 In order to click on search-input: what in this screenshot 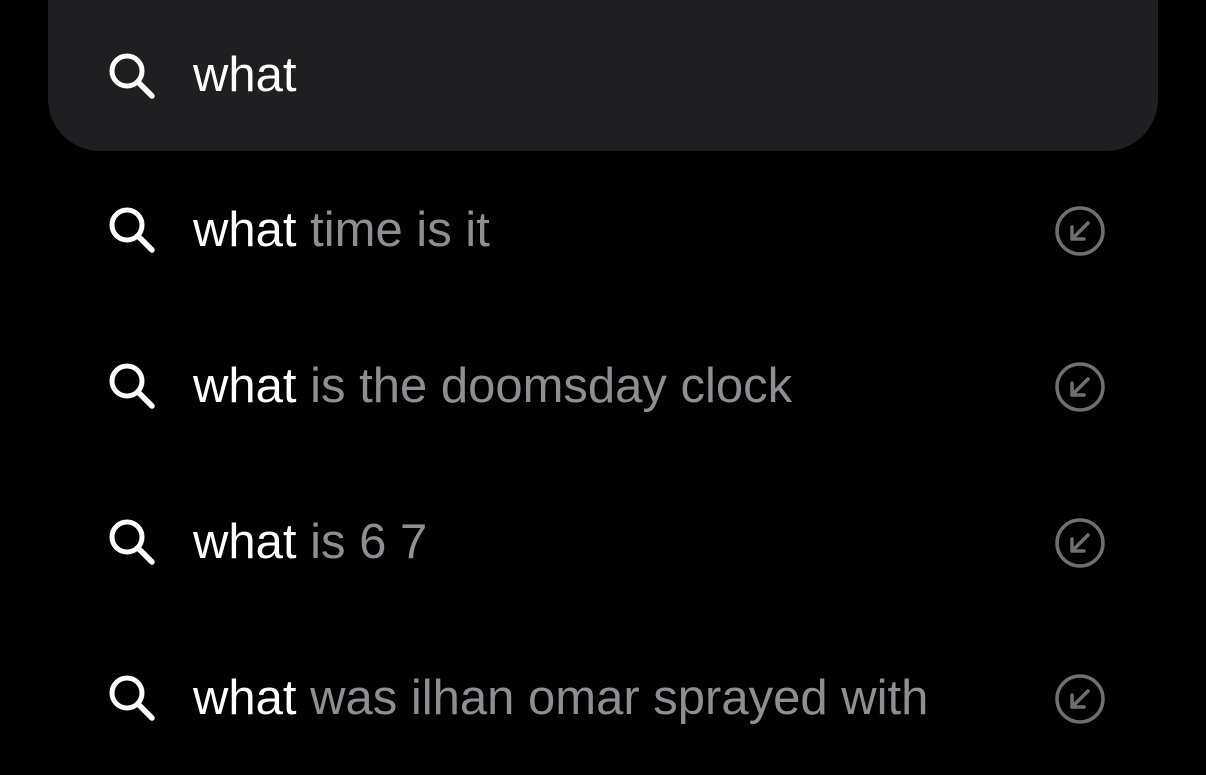, I will do `click(245, 75)`.